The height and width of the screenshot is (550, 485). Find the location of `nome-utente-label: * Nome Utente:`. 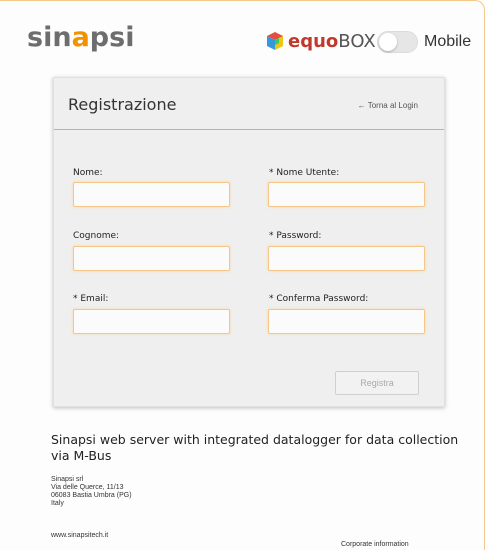

nome-utente-label: * Nome Utente: is located at coordinates (304, 173).